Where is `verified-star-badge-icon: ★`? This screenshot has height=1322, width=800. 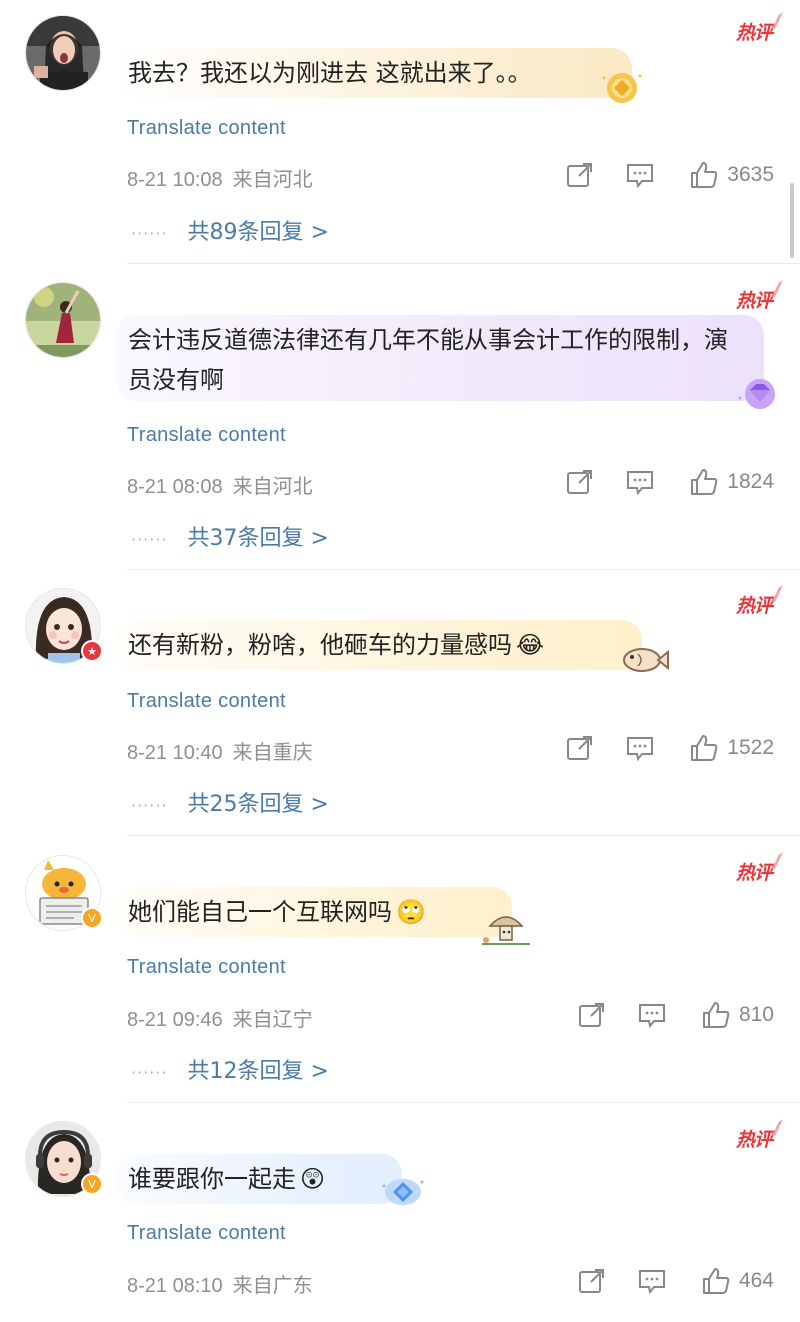
verified-star-badge-icon: ★ is located at coordinates (92, 651).